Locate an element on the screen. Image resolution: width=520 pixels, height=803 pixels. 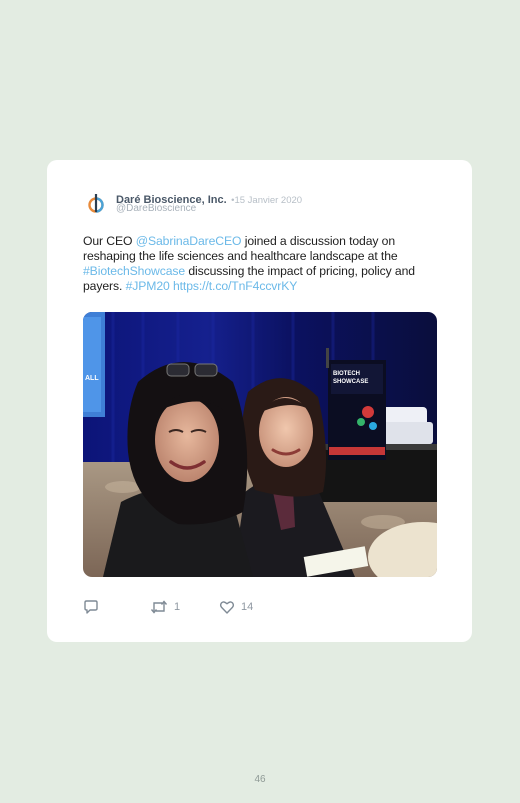
tweet-link: https://t.co/TnF4ccvrKY is located at coordinates (235, 286).